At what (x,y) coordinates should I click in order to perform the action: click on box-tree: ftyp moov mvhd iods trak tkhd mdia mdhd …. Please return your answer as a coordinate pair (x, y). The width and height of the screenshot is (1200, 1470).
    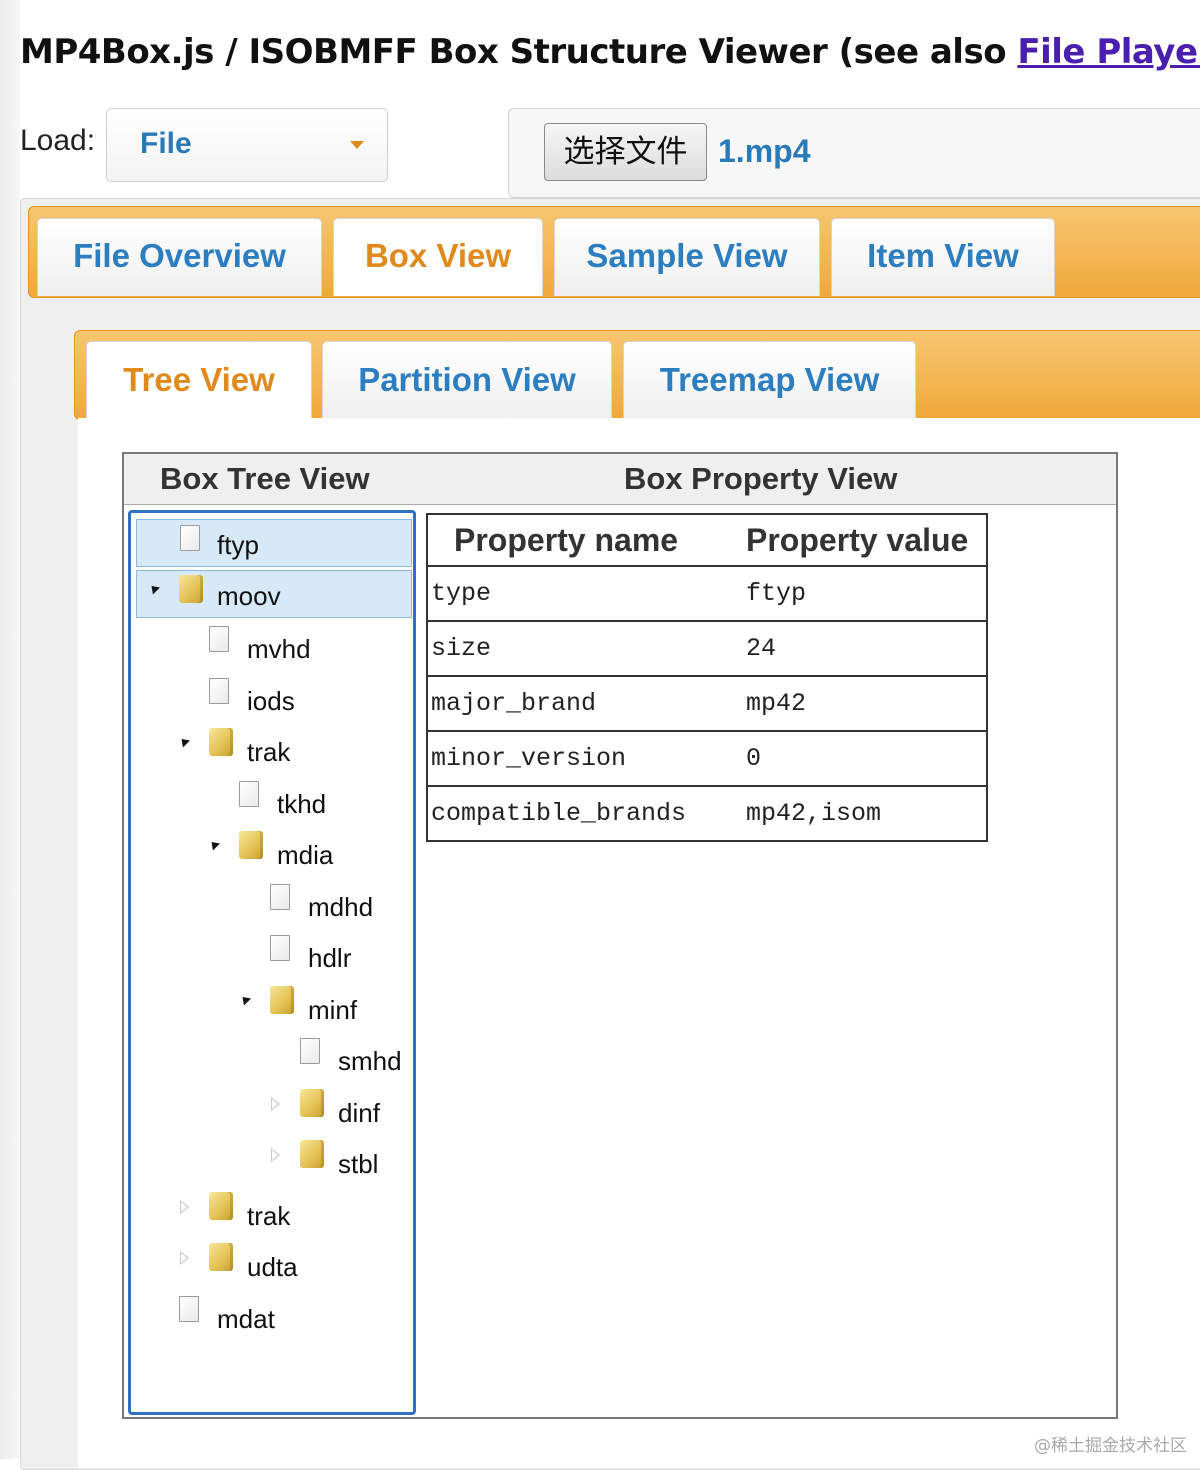
    Looking at the image, I should click on (272, 962).